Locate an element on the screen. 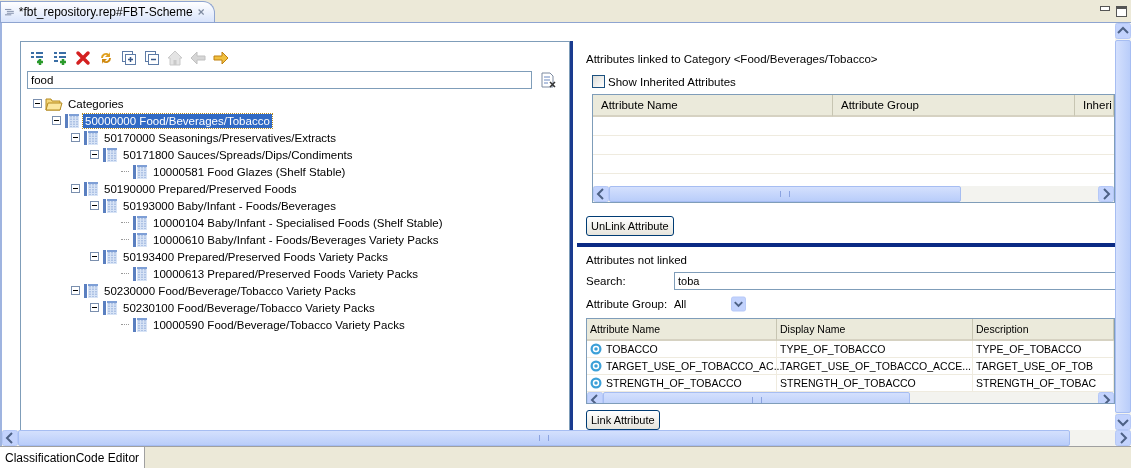 This screenshot has height=468, width=1131. filter-field: food is located at coordinates (279, 80).